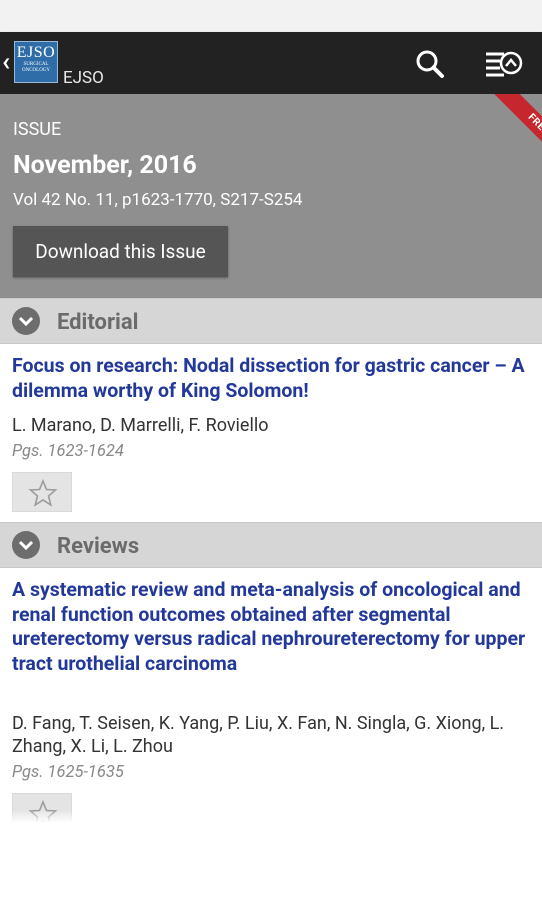 Image resolution: width=542 pixels, height=900 pixels. What do you see at coordinates (98, 322) in the screenshot?
I see `section-title: Editorial` at bounding box center [98, 322].